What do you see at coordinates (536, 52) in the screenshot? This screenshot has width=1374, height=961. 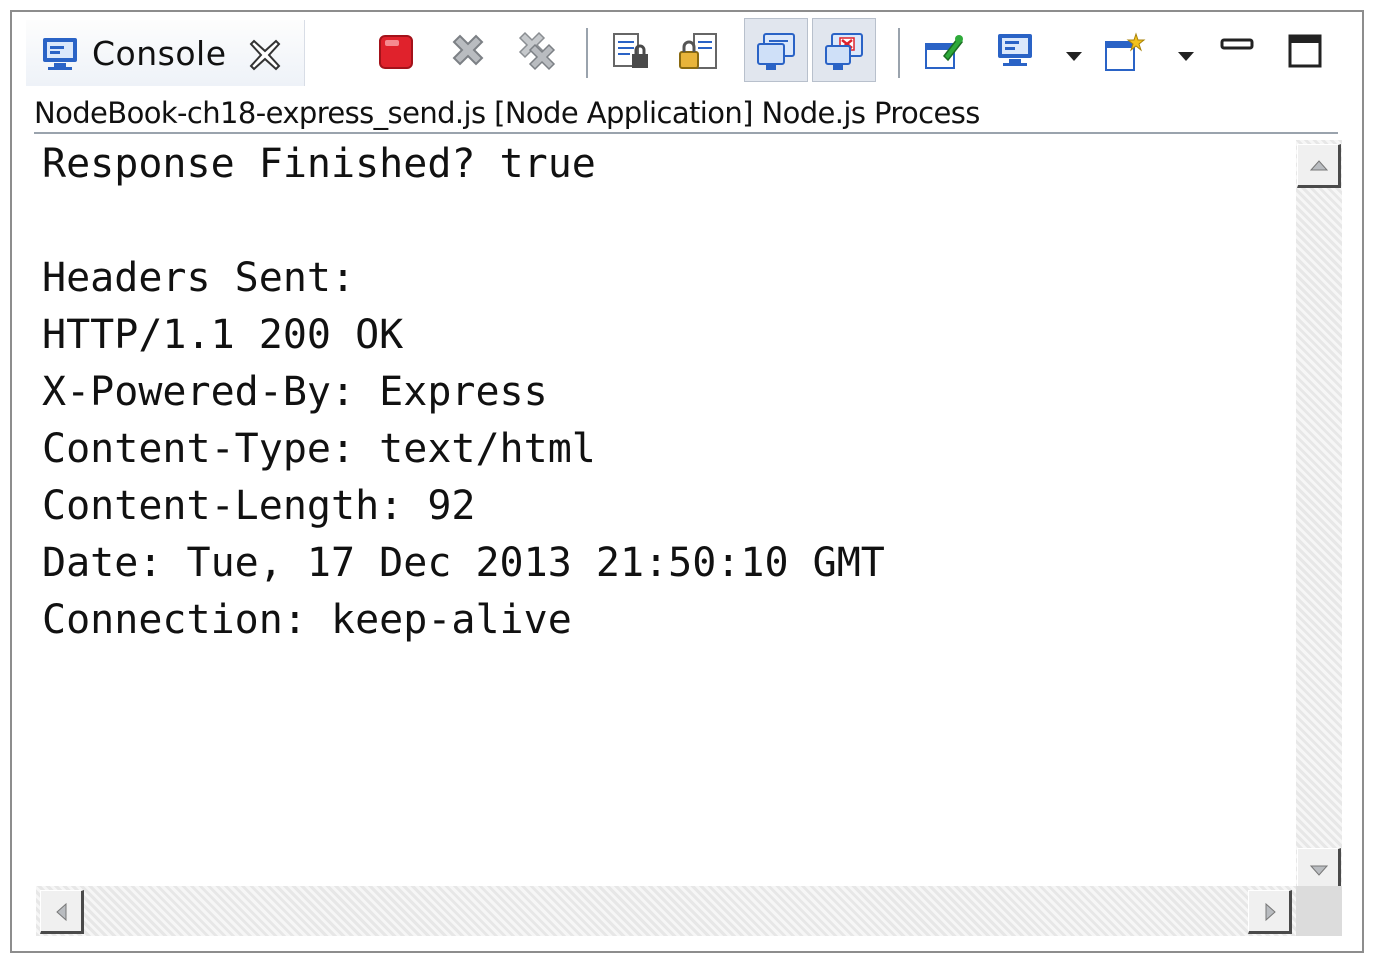 I see `remove-all-terminated-icon` at bounding box center [536, 52].